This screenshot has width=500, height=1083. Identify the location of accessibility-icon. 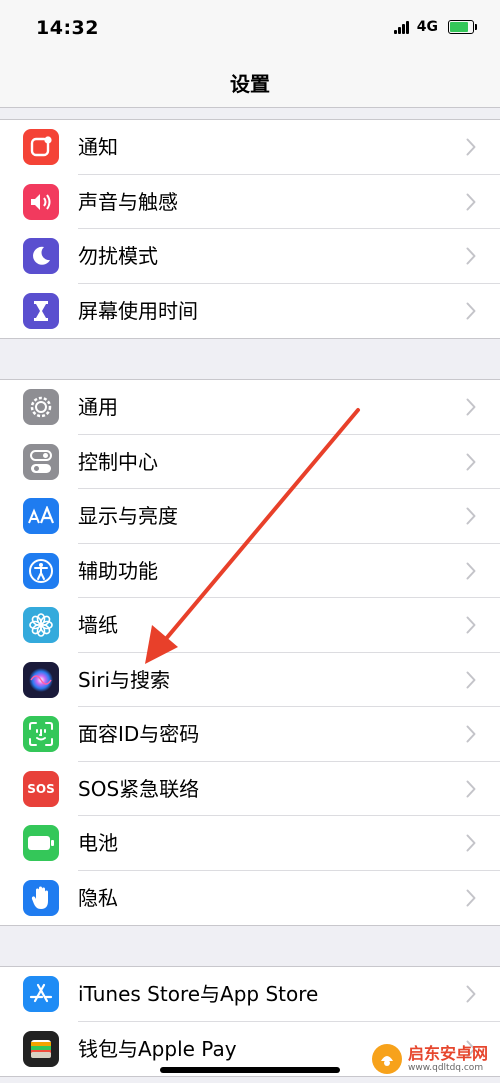
(41, 570).